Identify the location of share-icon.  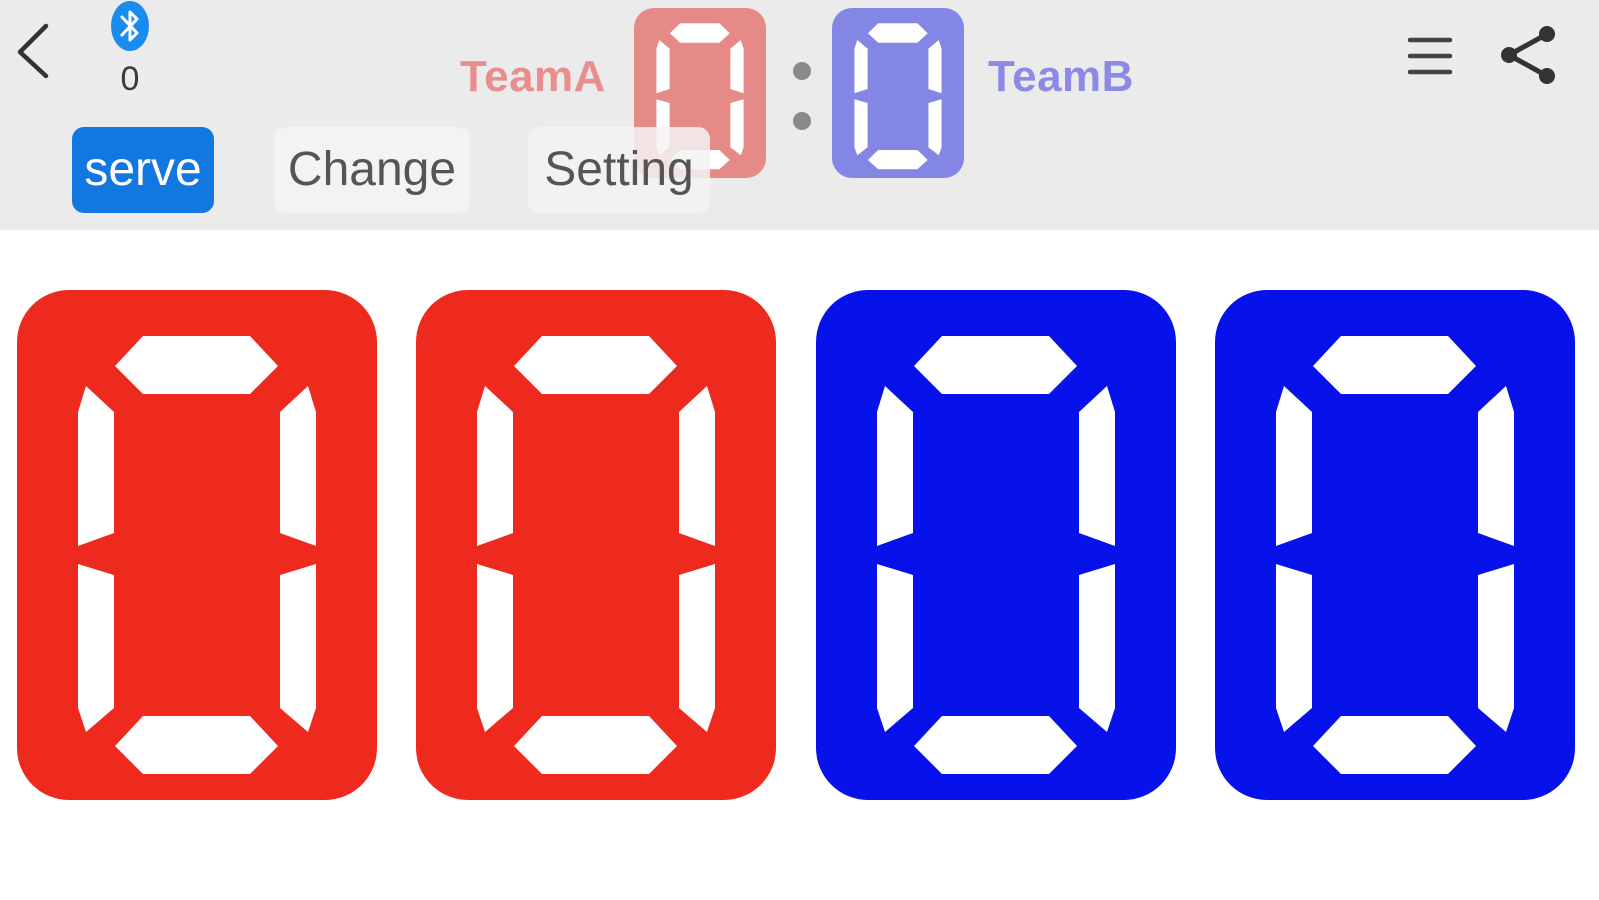
(1528, 55).